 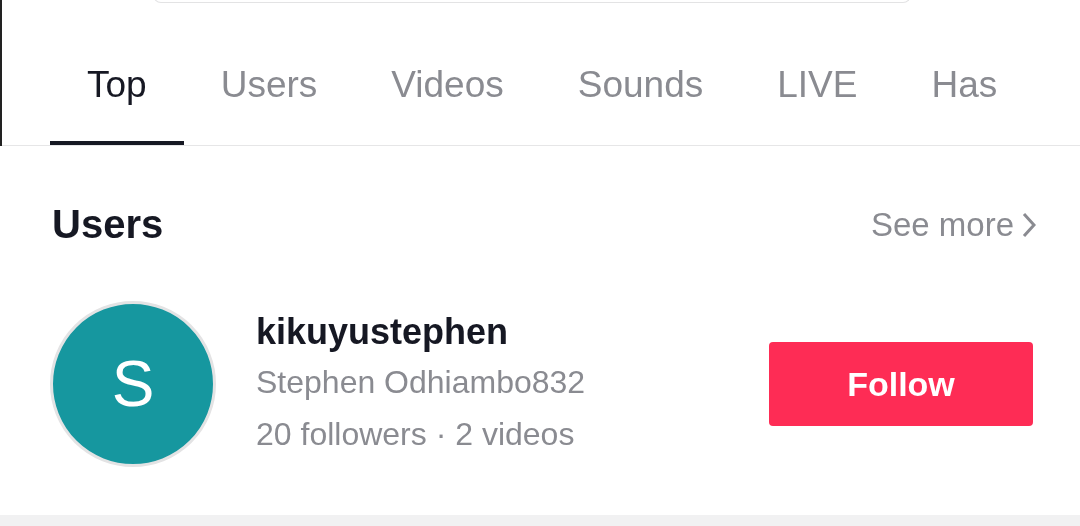 What do you see at coordinates (269, 104) in the screenshot?
I see `tab: Users` at bounding box center [269, 104].